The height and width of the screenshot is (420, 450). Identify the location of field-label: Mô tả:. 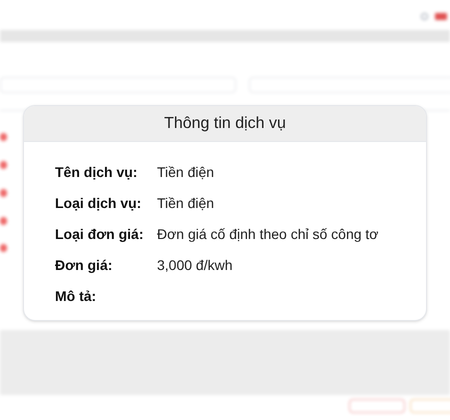
(76, 296).